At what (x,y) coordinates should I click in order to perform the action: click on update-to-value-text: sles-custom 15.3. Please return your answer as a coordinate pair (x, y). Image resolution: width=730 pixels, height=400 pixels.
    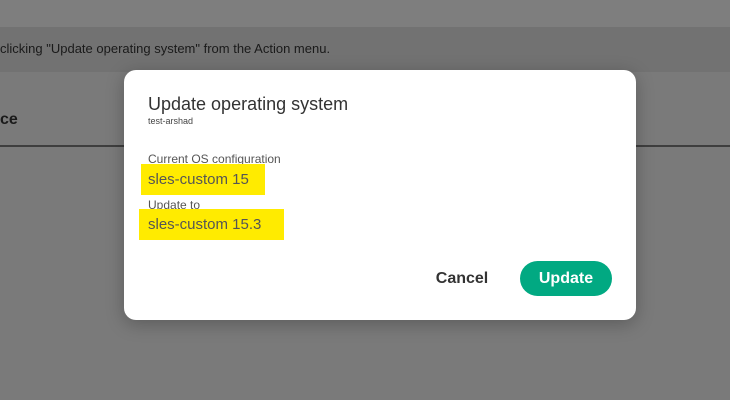
    Looking at the image, I should click on (205, 224).